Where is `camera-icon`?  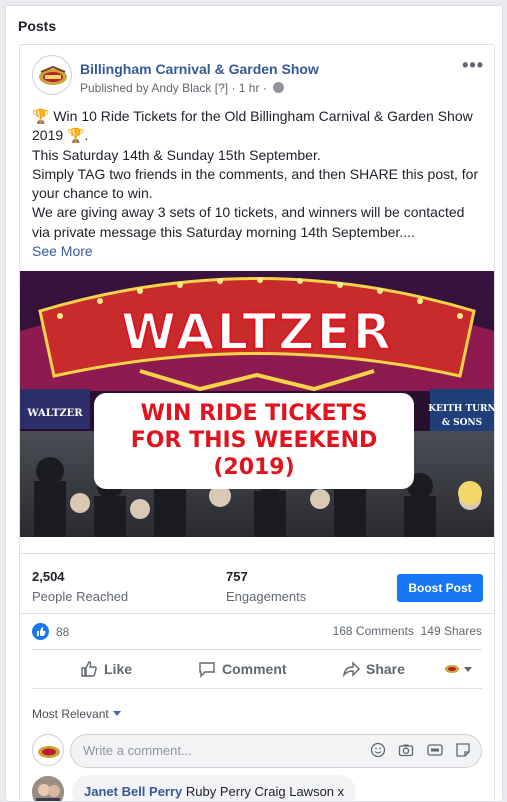 camera-icon is located at coordinates (406, 752).